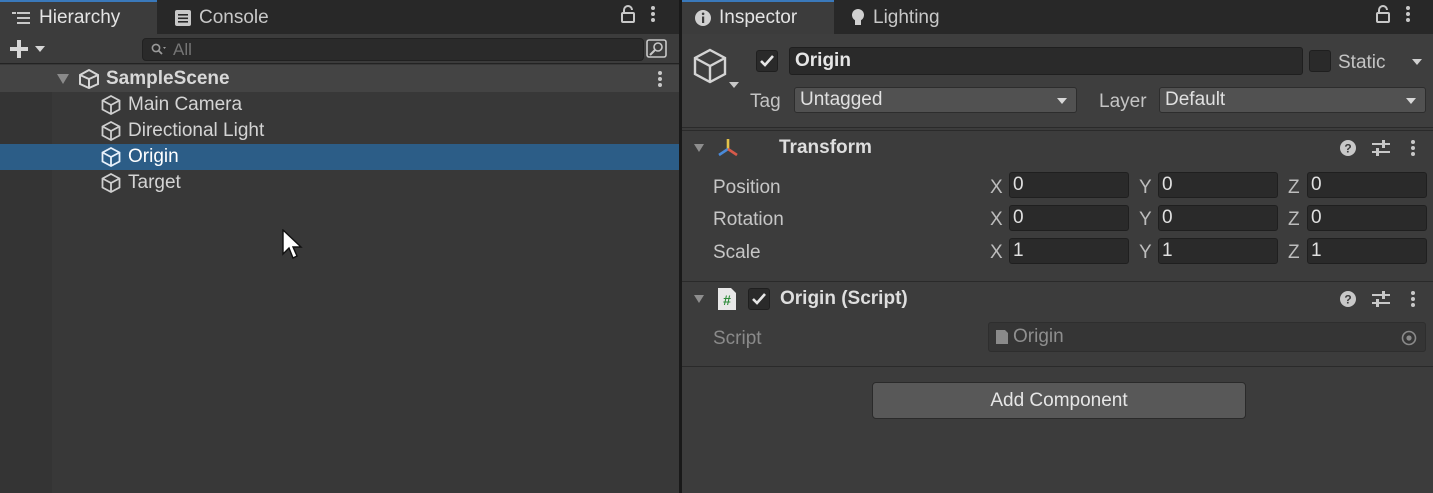 This screenshot has height=493, width=1433. I want to click on script-enabled-checkbox, so click(759, 298).